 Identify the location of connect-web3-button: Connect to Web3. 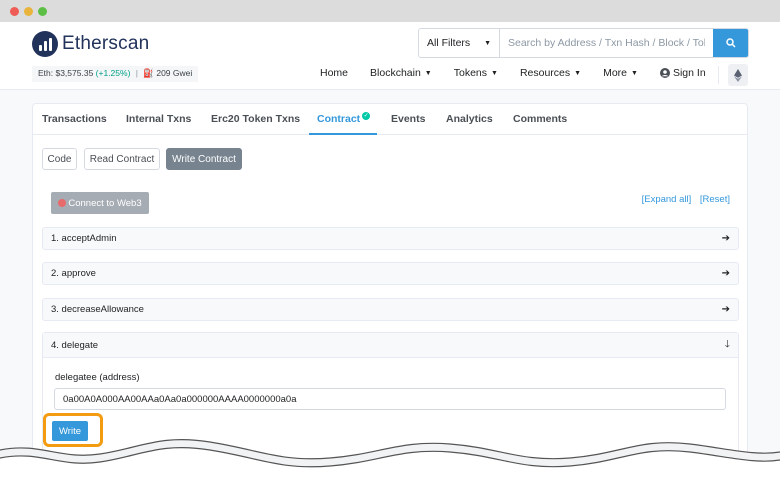
(100, 203).